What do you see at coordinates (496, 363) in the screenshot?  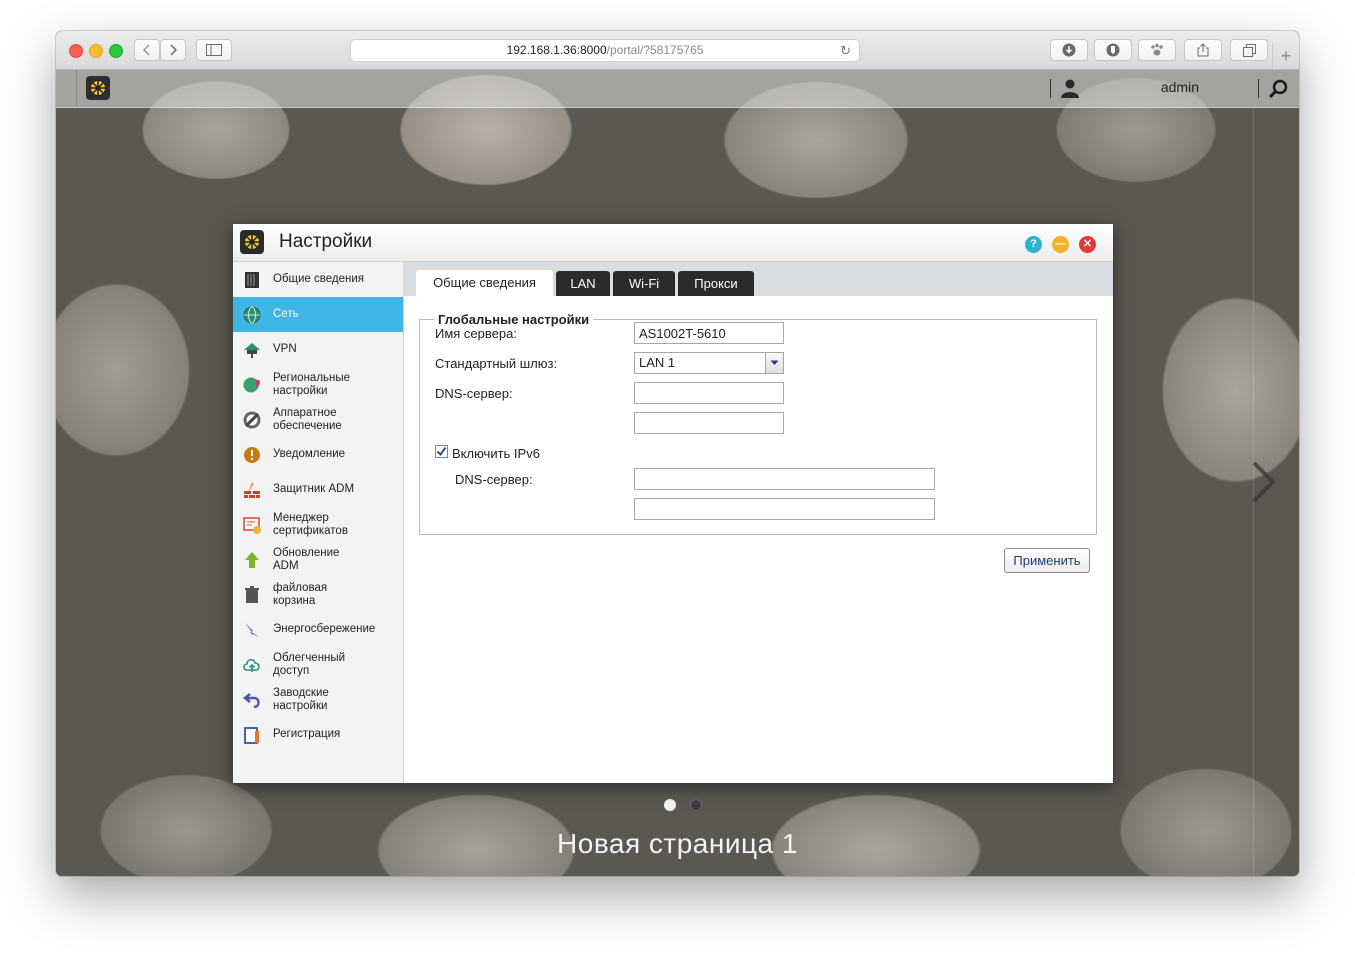 I see `gateway-label: Стандартный шлюз:` at bounding box center [496, 363].